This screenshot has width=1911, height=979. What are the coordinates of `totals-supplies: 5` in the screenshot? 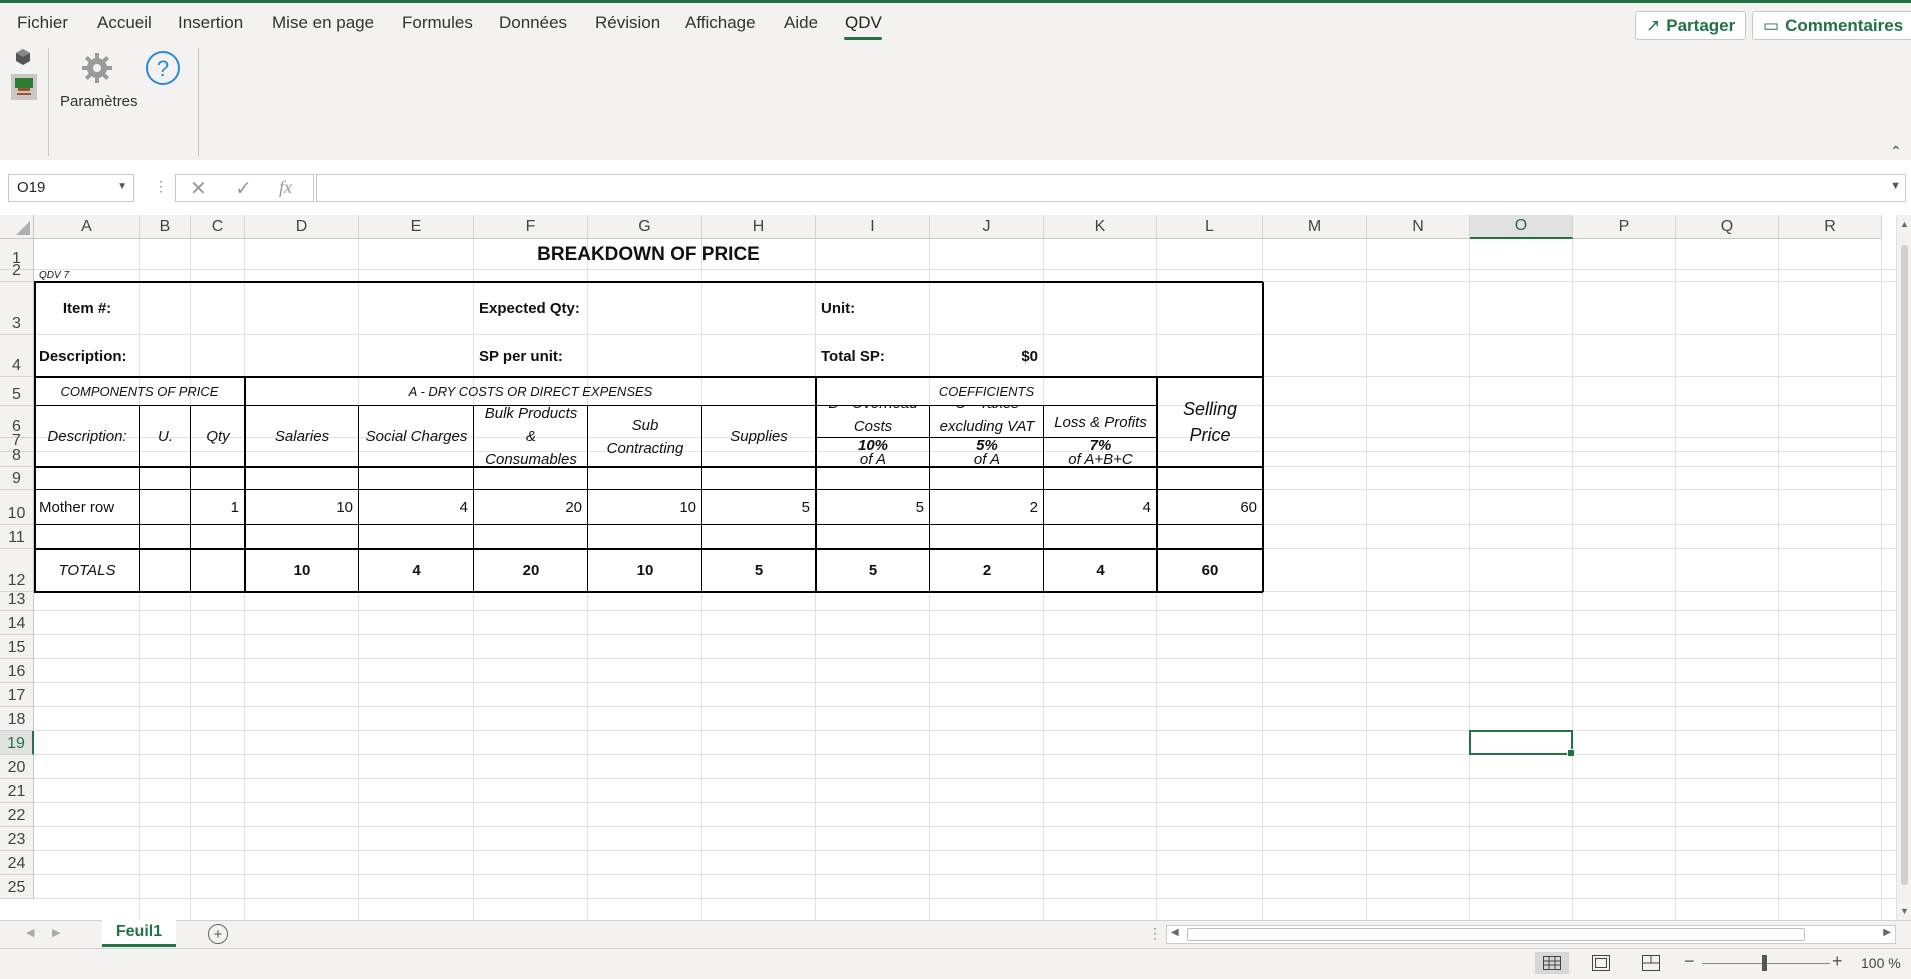 It's located at (759, 570).